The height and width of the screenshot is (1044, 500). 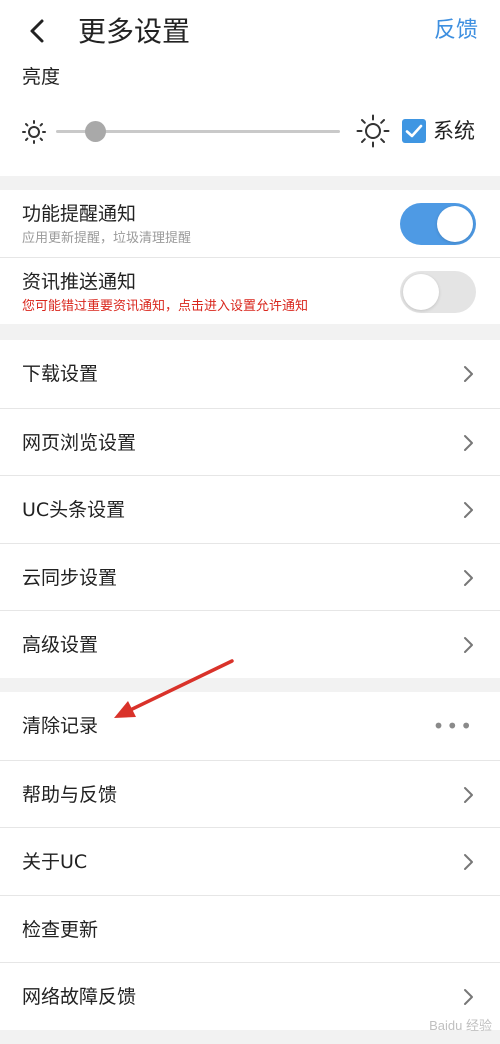 I want to click on back-icon, so click(x=38, y=31).